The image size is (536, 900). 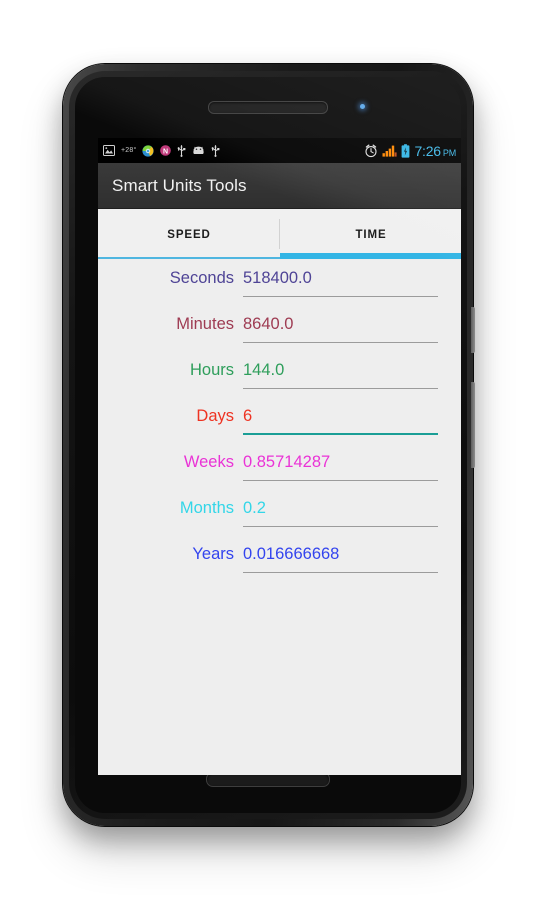 What do you see at coordinates (340, 480) in the screenshot?
I see `row-weeks-underline` at bounding box center [340, 480].